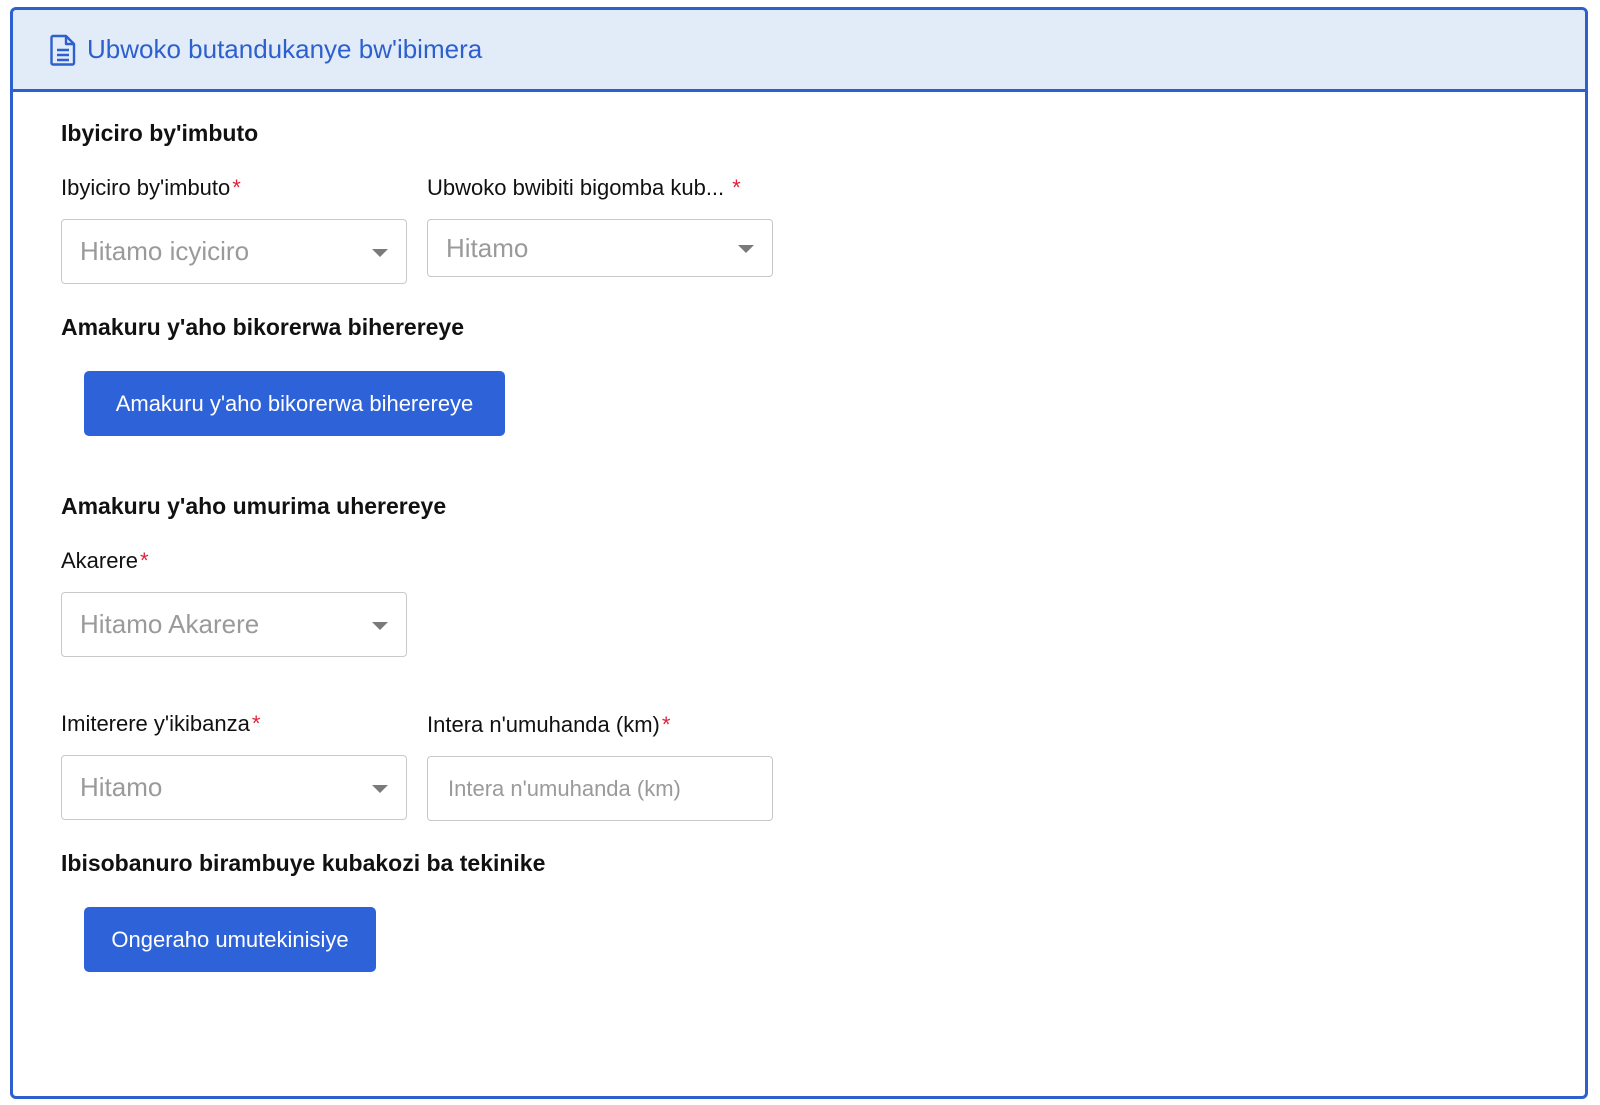  What do you see at coordinates (487, 247) in the screenshot?
I see `tree-type-placeholder: Hitamo` at bounding box center [487, 247].